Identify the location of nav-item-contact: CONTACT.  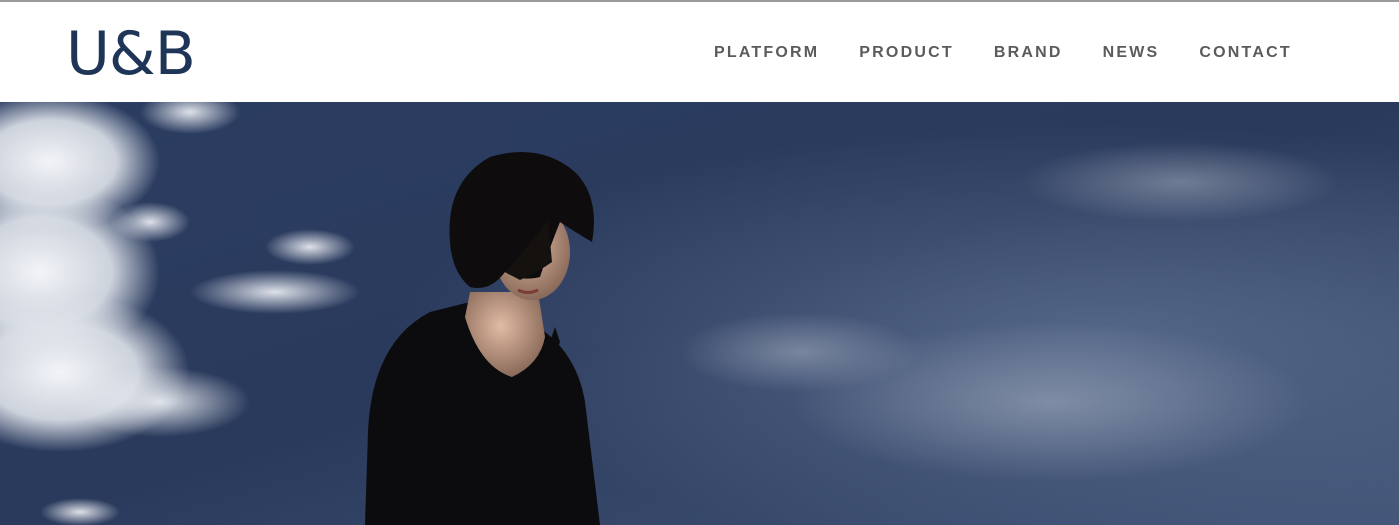
(1245, 53).